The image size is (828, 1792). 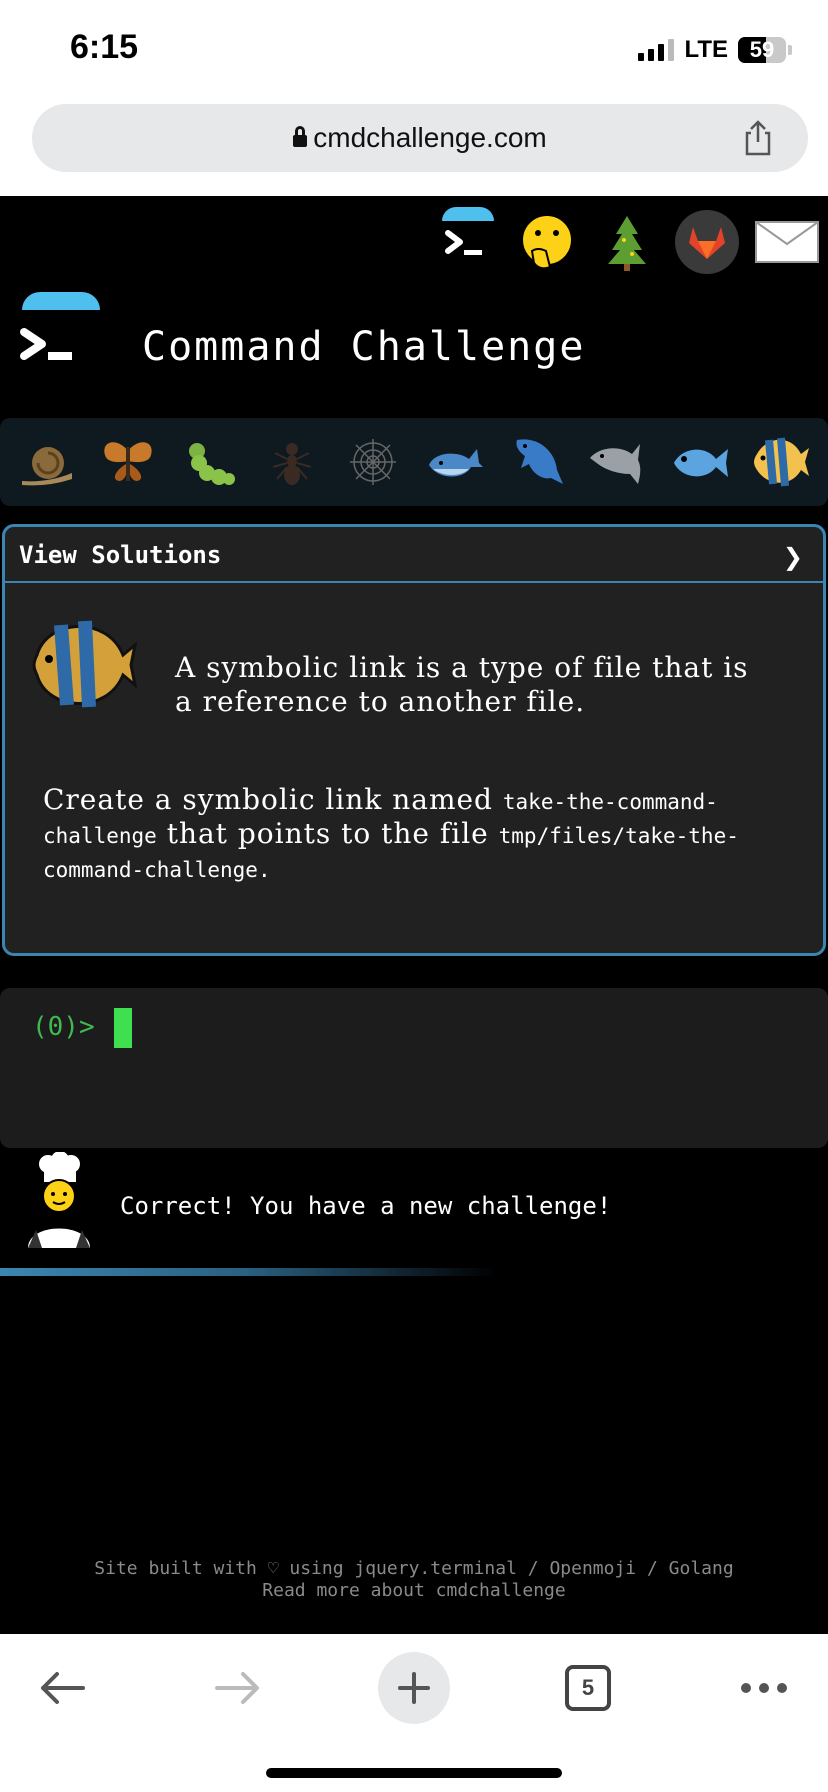 I want to click on tab-count: 5, so click(x=588, y=1688).